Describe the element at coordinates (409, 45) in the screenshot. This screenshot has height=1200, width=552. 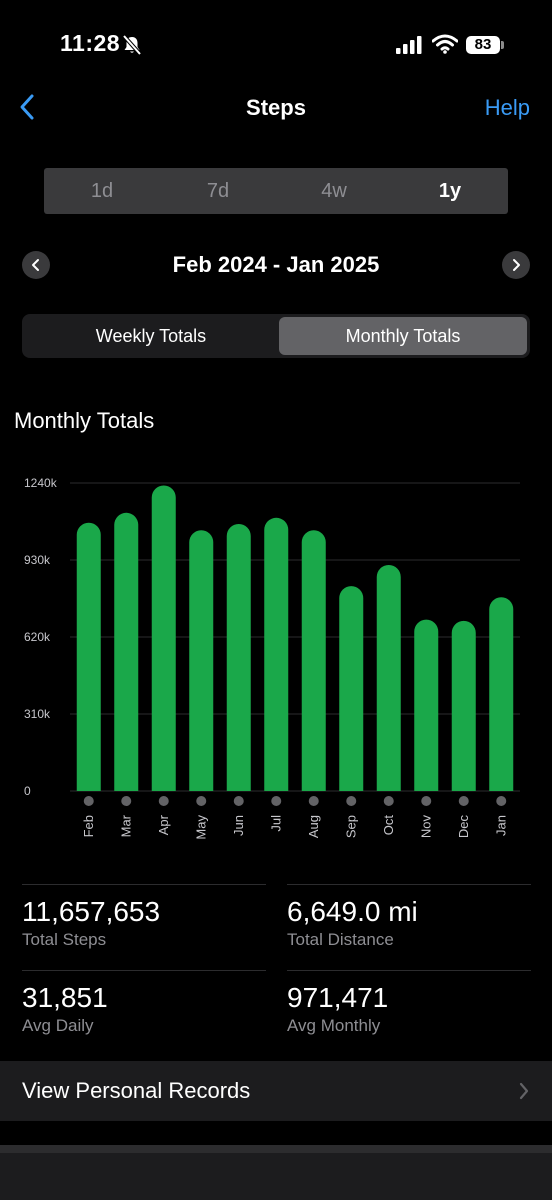
I see `cellular-signal-icon` at that location.